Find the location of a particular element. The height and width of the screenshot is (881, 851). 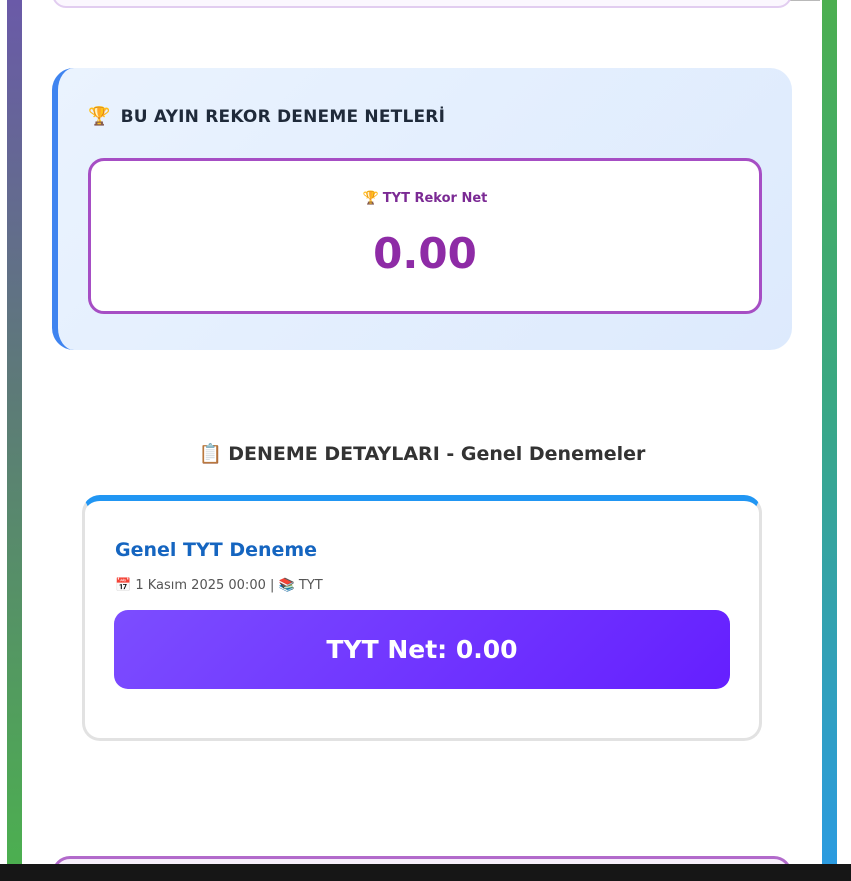

tyt-record-label: 🏆 TYT Rekor Net is located at coordinates (425, 198).